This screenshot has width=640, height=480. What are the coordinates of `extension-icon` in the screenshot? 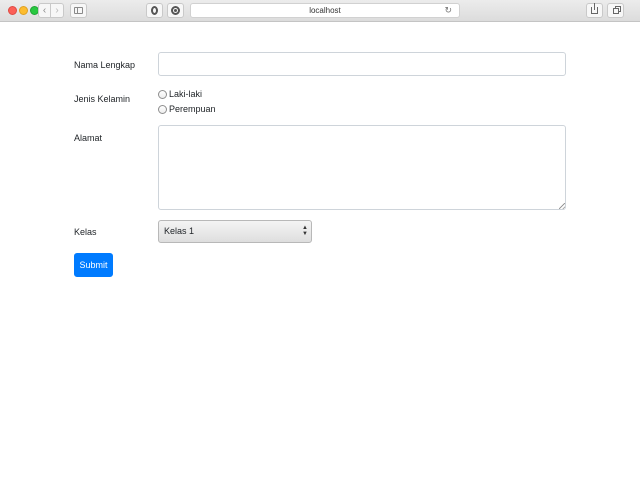 It's located at (175, 10).